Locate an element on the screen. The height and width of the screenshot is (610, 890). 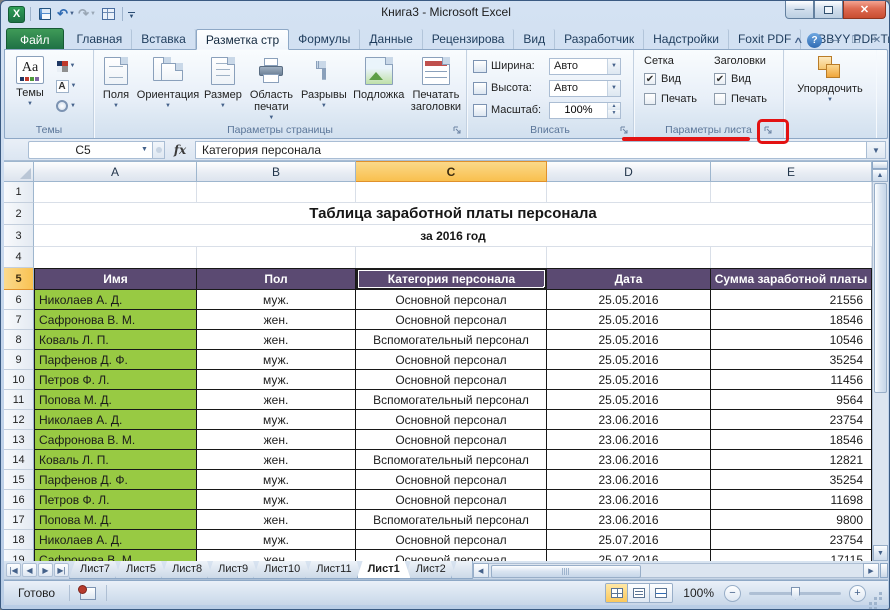
workbook-close-button: ✕ is located at coordinates (877, 40).